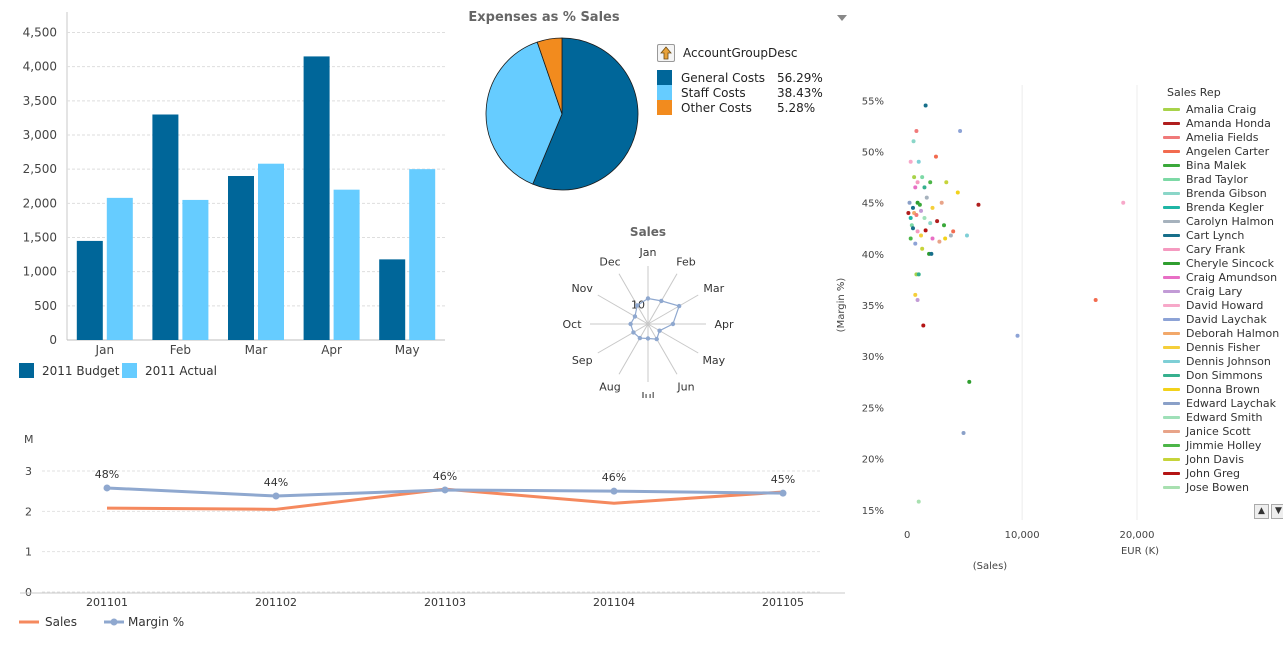  I want to click on sales-rep-legend-item: Bina Malek, so click(1221, 165).